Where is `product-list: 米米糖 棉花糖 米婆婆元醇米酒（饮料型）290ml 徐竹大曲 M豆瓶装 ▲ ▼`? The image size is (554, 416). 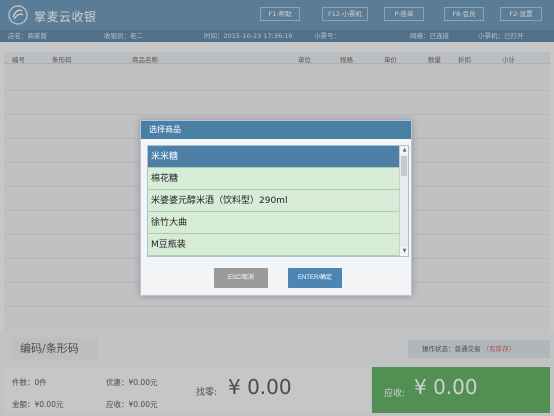
product-list: 米米糖 棉花糖 米婆婆元醇米酒（饮料型）290ml 徐竹大曲 M豆瓶装 ▲ ▼ is located at coordinates (278, 201).